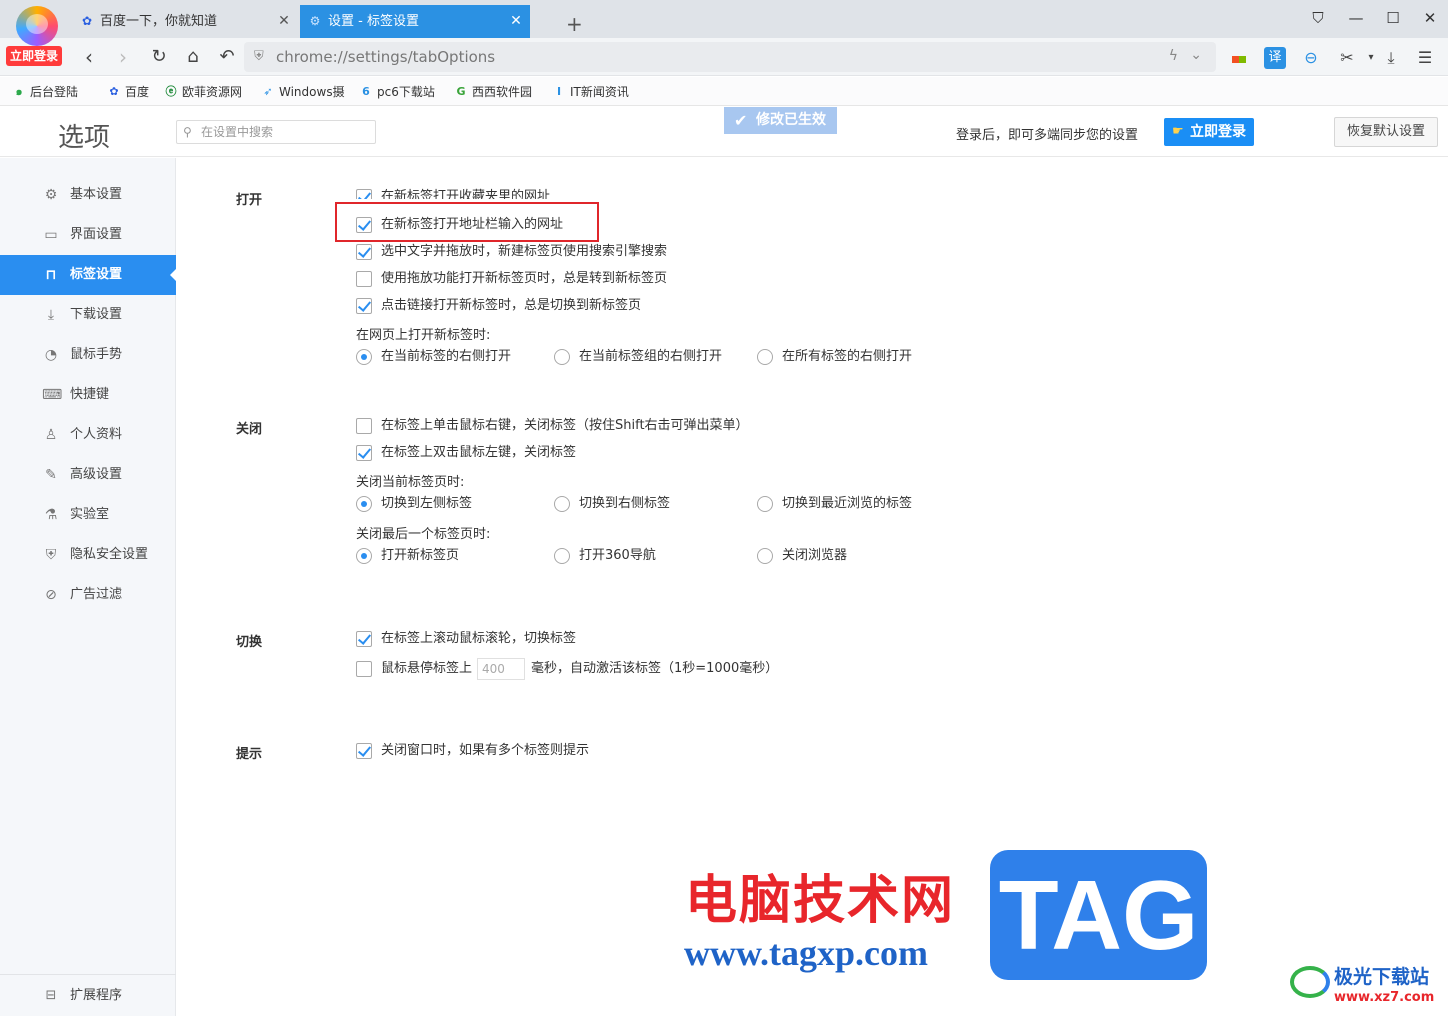 Image resolution: width=1448 pixels, height=1017 pixels. What do you see at coordinates (1430, 18) in the screenshot?
I see `close-window-button: ✕` at bounding box center [1430, 18].